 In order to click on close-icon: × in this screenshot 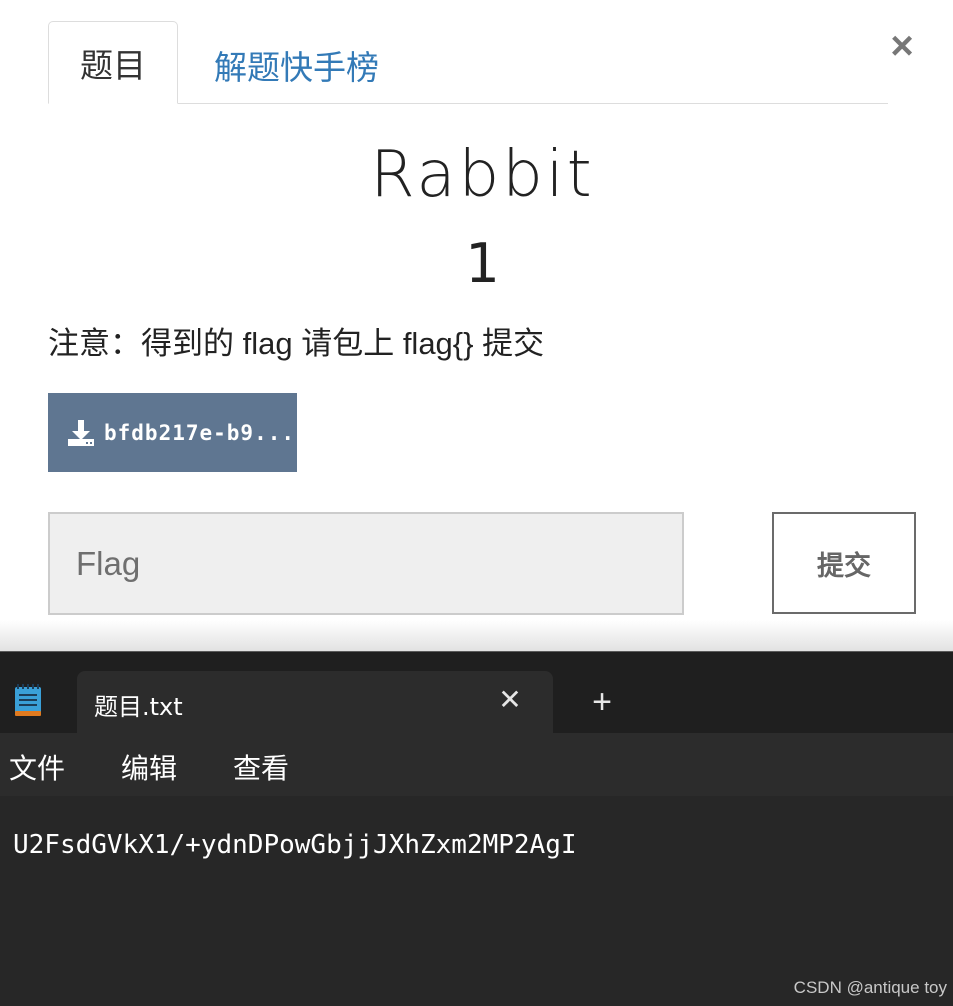, I will do `click(902, 46)`.